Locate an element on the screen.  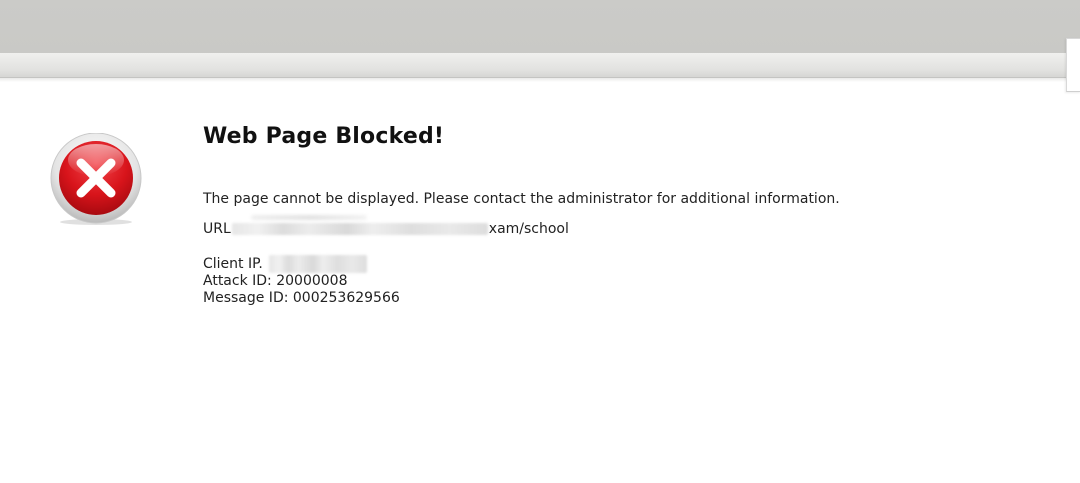
client-ip-label: Client IP. is located at coordinates (233, 264).